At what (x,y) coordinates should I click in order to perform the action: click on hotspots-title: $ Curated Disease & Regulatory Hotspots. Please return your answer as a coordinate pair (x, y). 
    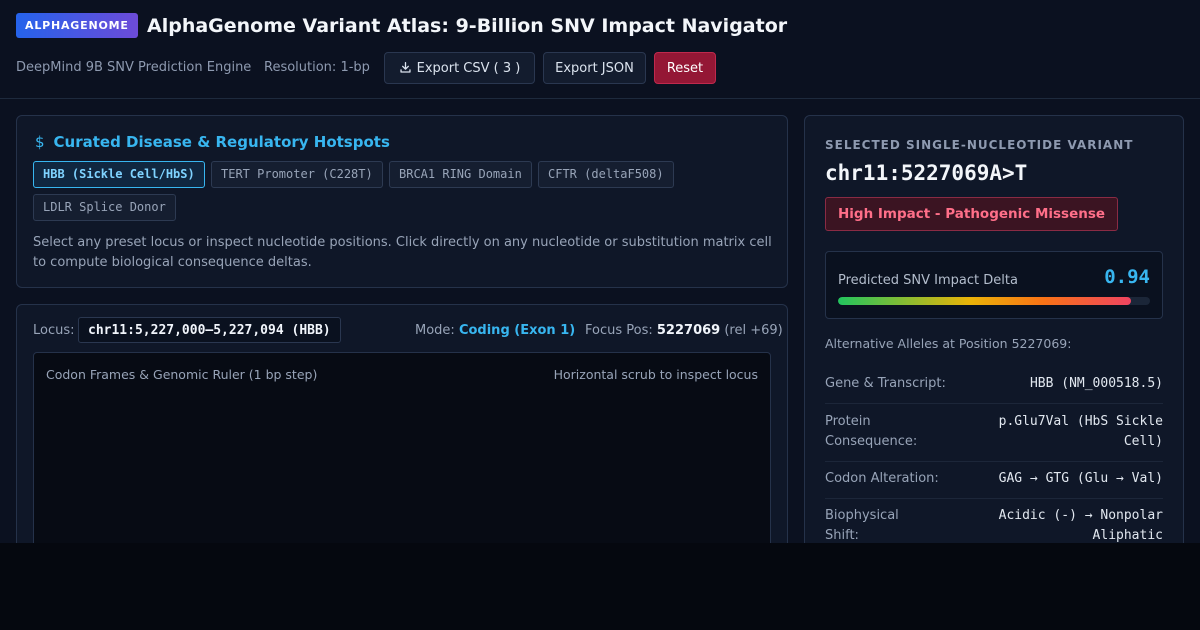
    Looking at the image, I should click on (212, 142).